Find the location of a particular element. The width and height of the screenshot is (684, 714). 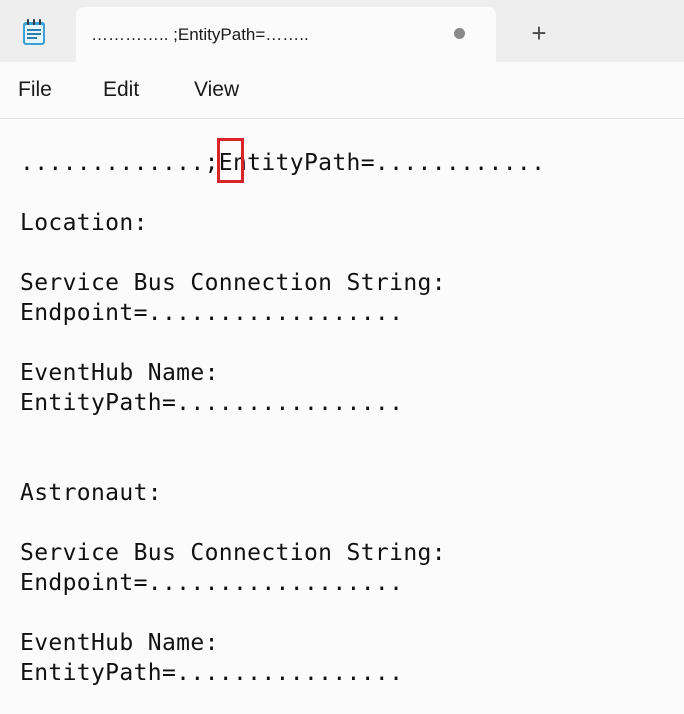

editor-line: Astronaut: is located at coordinates (91, 493).